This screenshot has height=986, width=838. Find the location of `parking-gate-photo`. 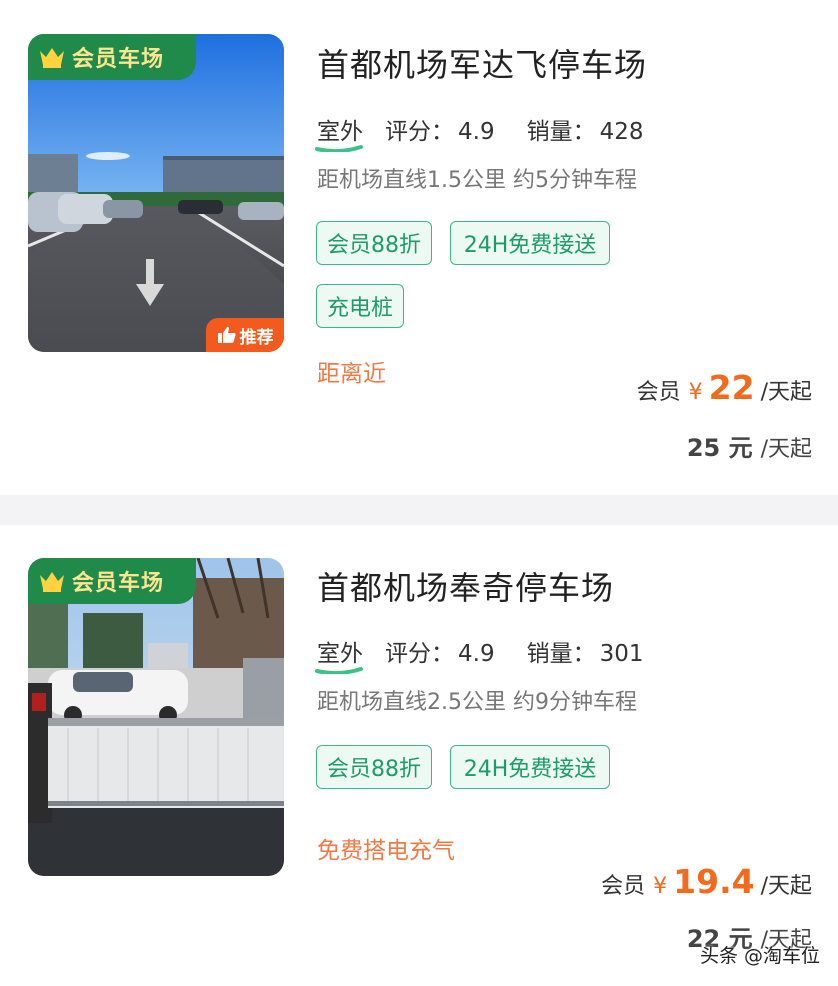

parking-gate-photo is located at coordinates (156, 717).